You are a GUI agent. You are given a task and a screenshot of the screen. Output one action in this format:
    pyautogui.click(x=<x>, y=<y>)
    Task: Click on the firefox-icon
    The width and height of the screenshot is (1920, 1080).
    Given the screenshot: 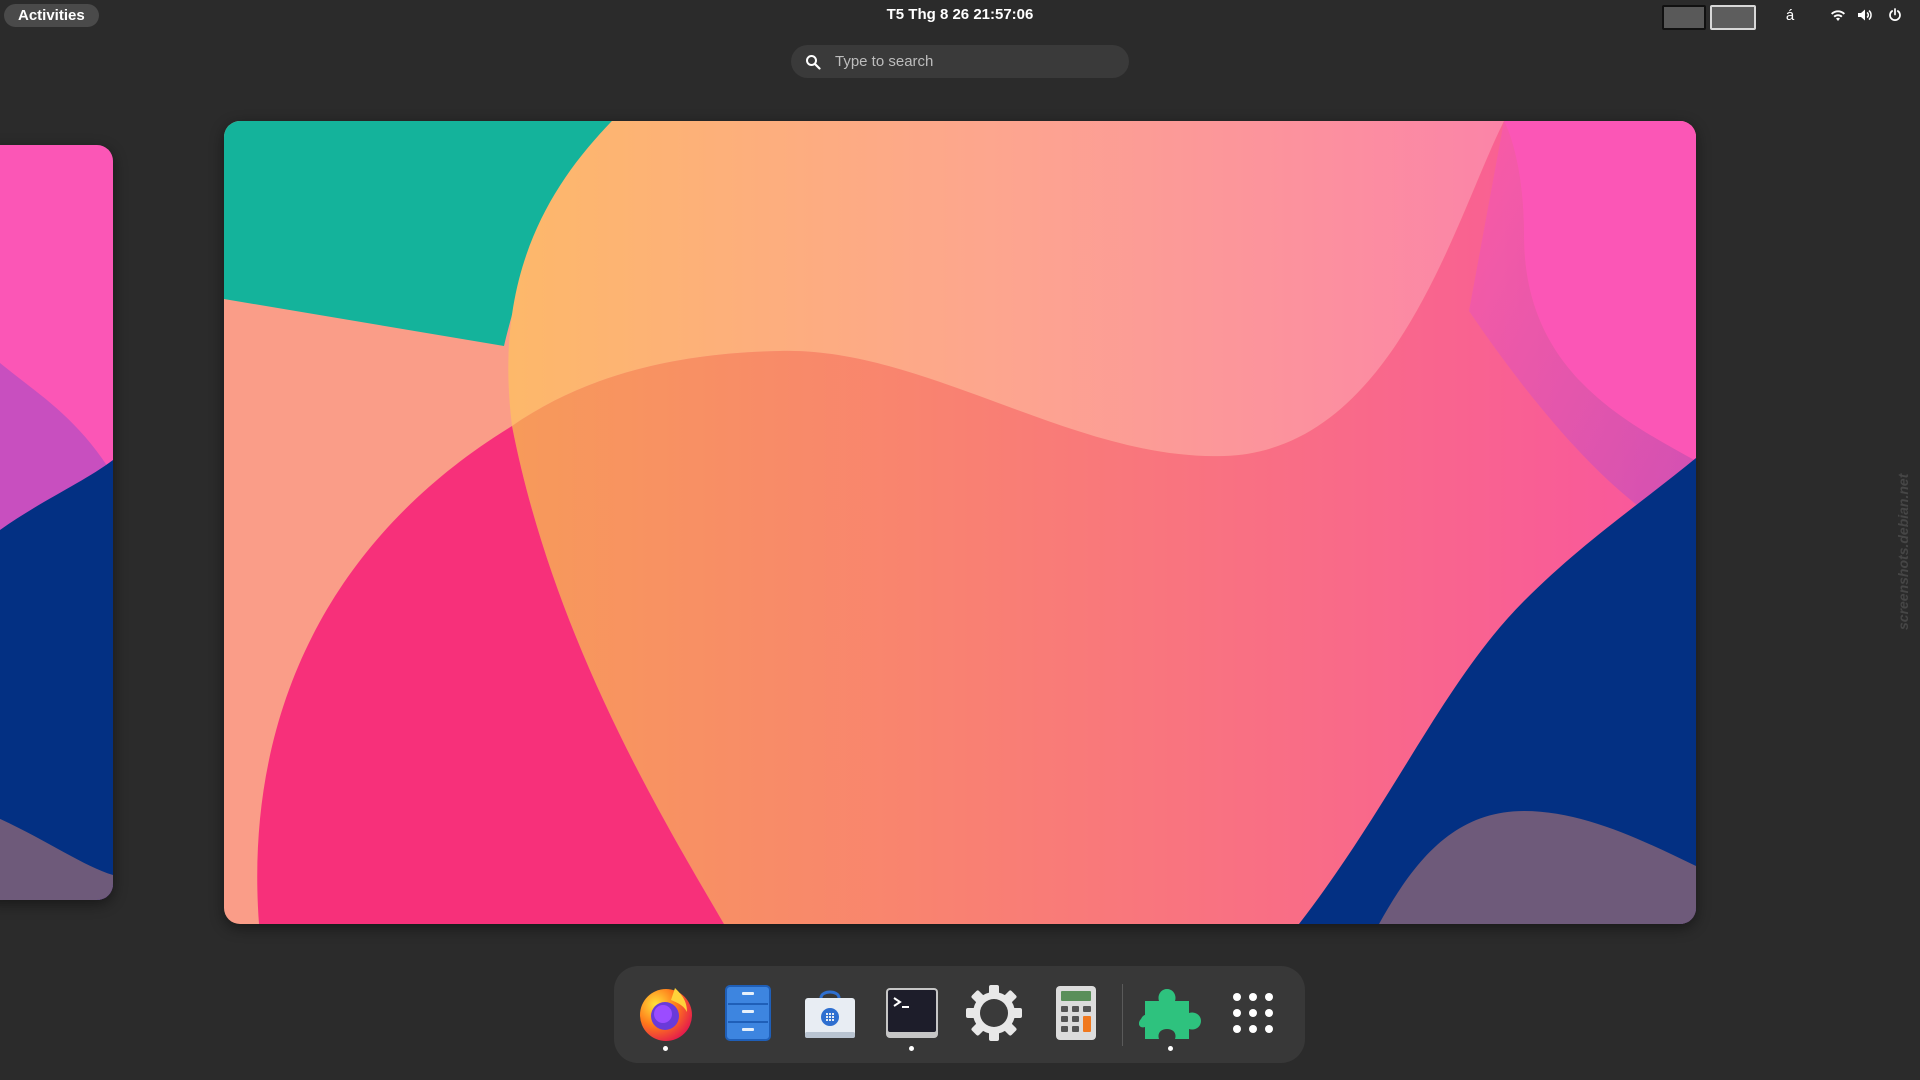 What is the action you would take?
    pyautogui.click(x=666, y=1014)
    